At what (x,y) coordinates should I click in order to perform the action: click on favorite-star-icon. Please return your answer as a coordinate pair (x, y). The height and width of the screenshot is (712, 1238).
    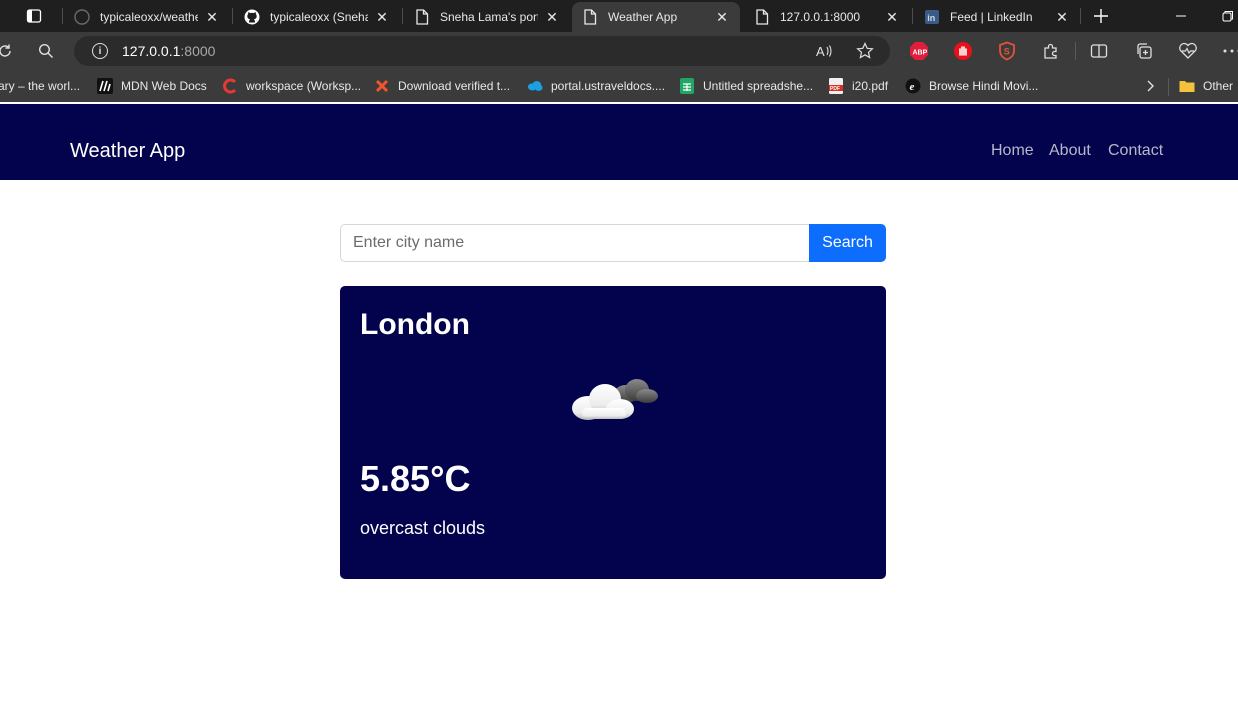
    Looking at the image, I should click on (865, 51).